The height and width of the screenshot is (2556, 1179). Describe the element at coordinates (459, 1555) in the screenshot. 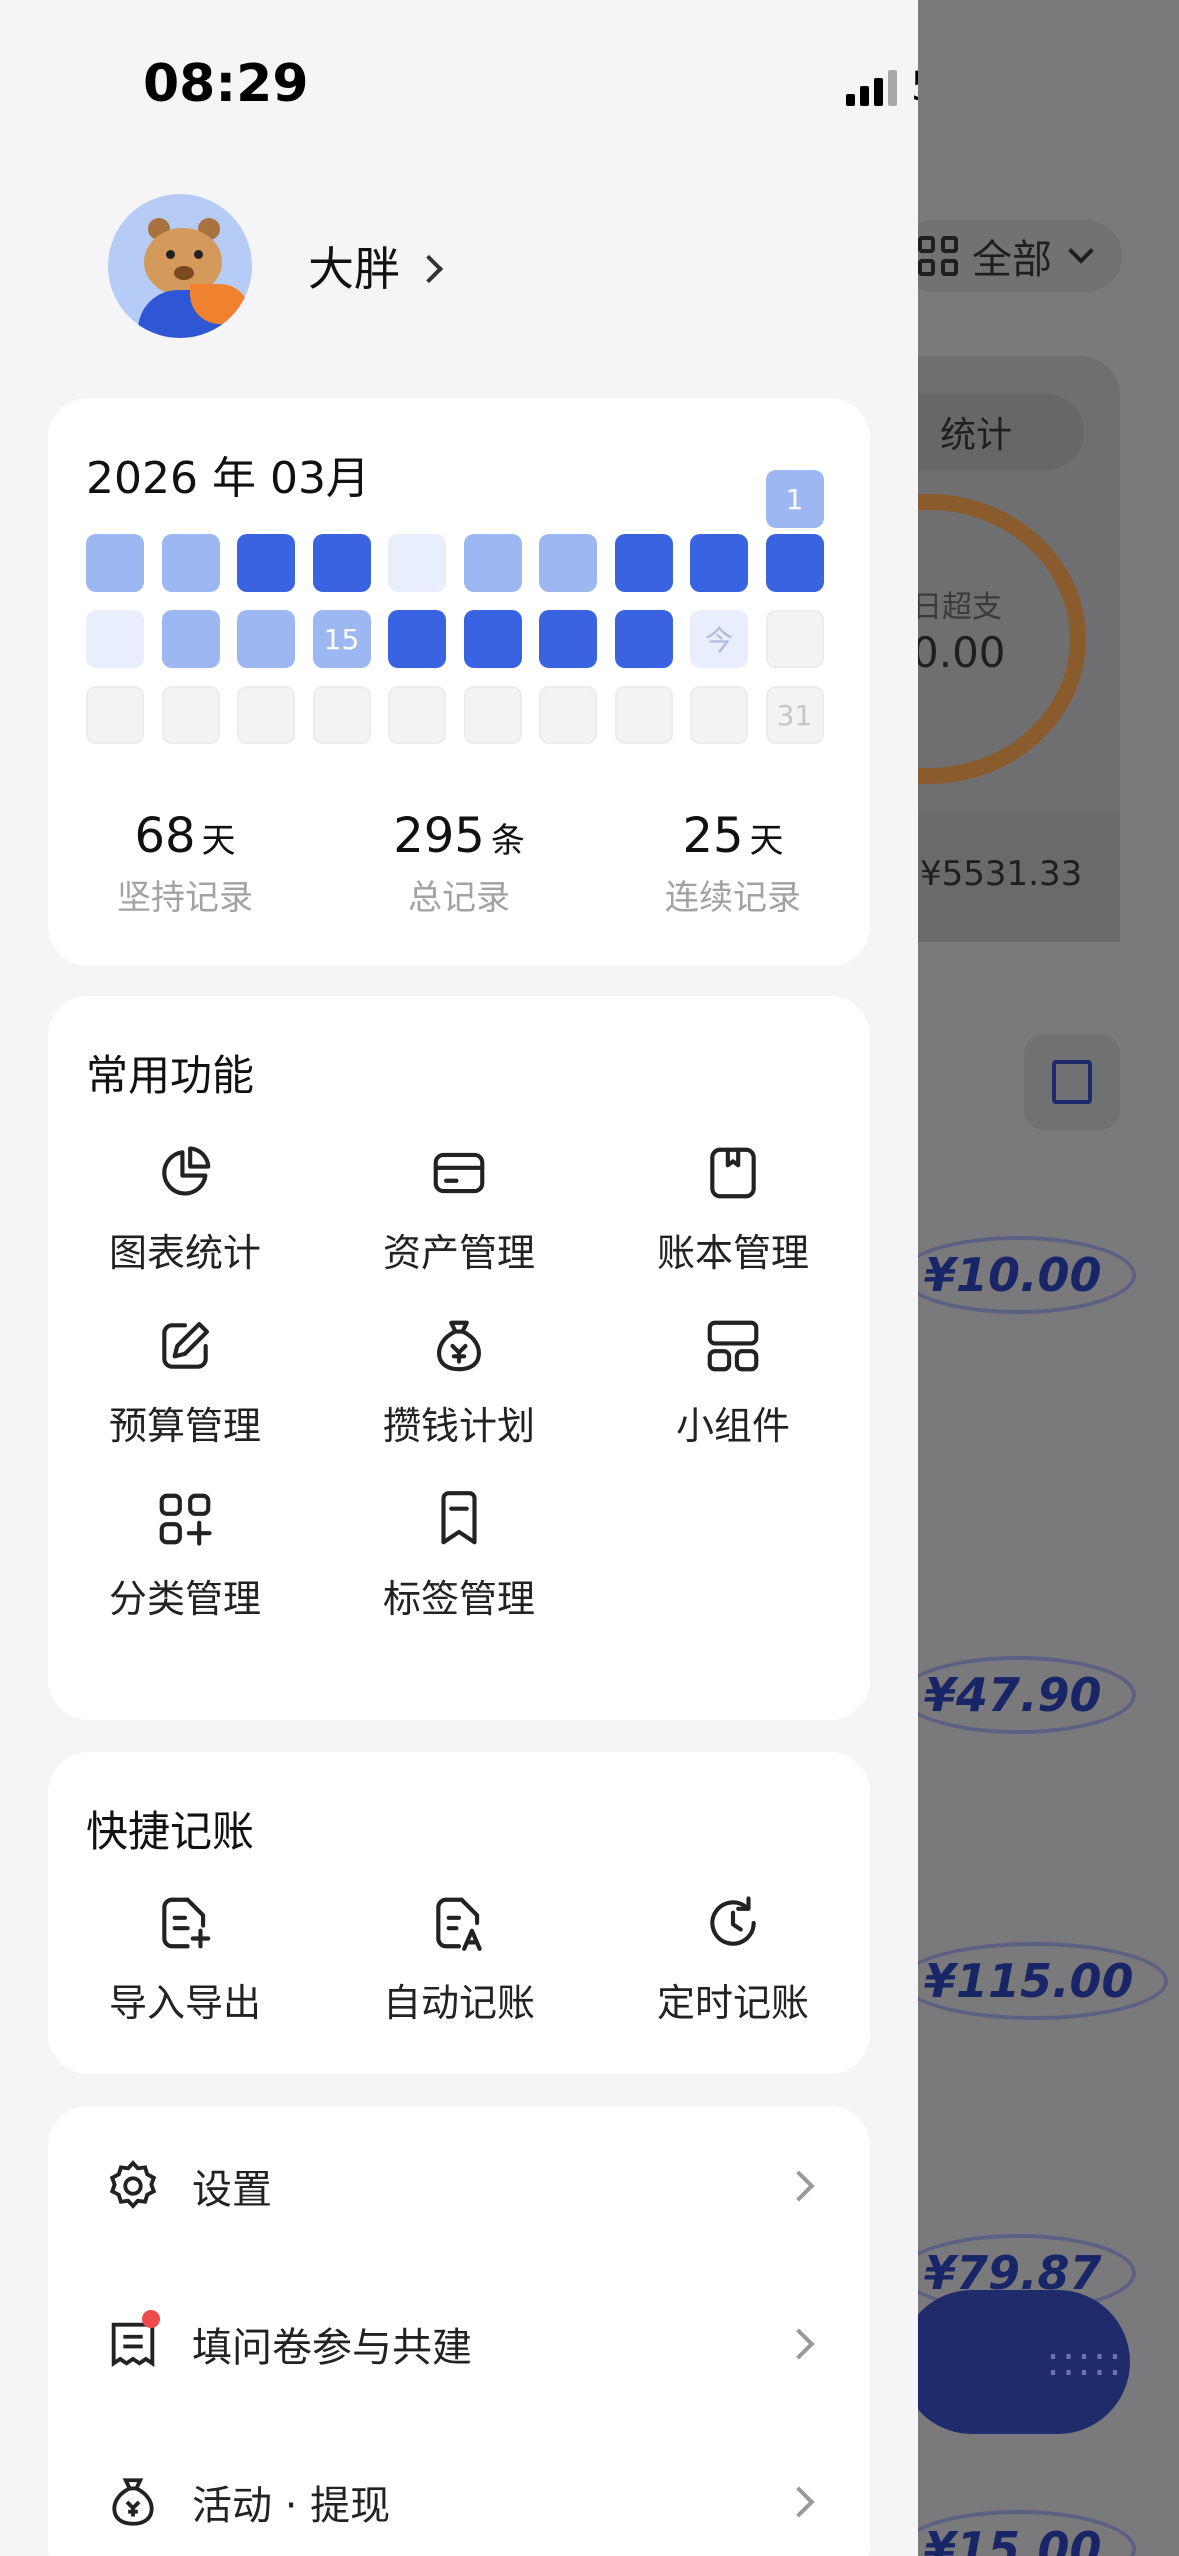

I see `function-item: 标签管理` at that location.